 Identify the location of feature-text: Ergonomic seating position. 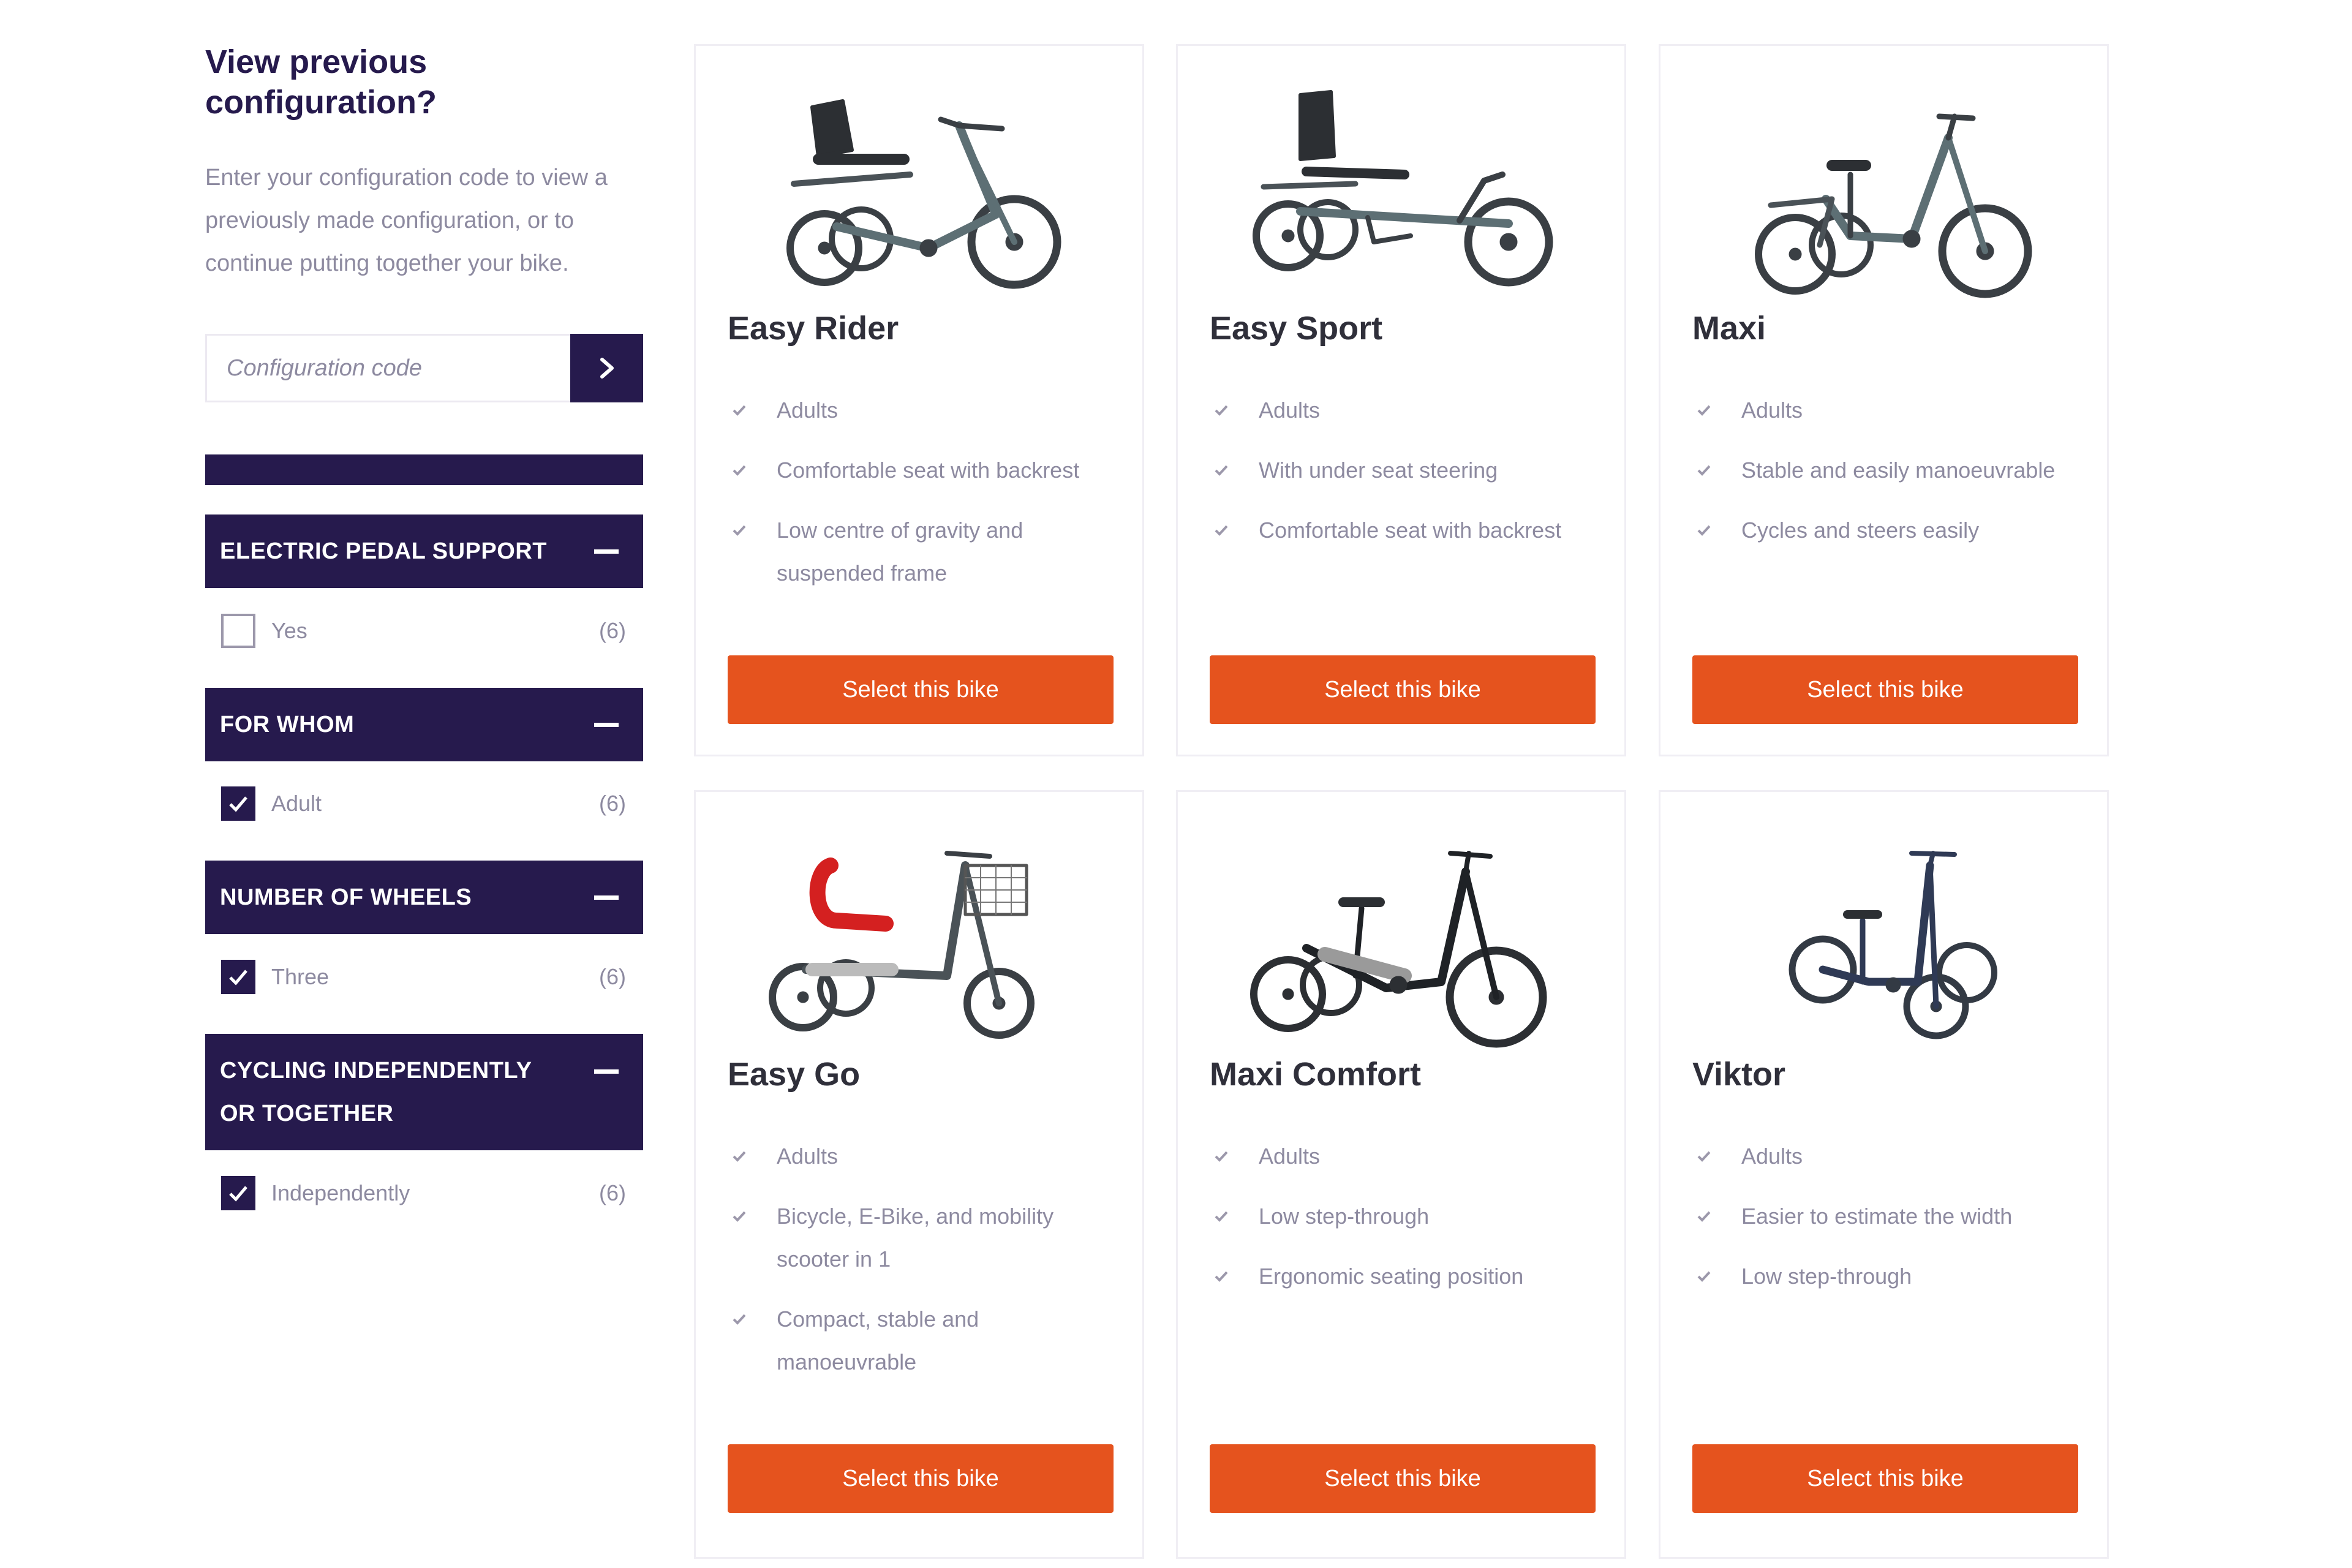
(1392, 1276).